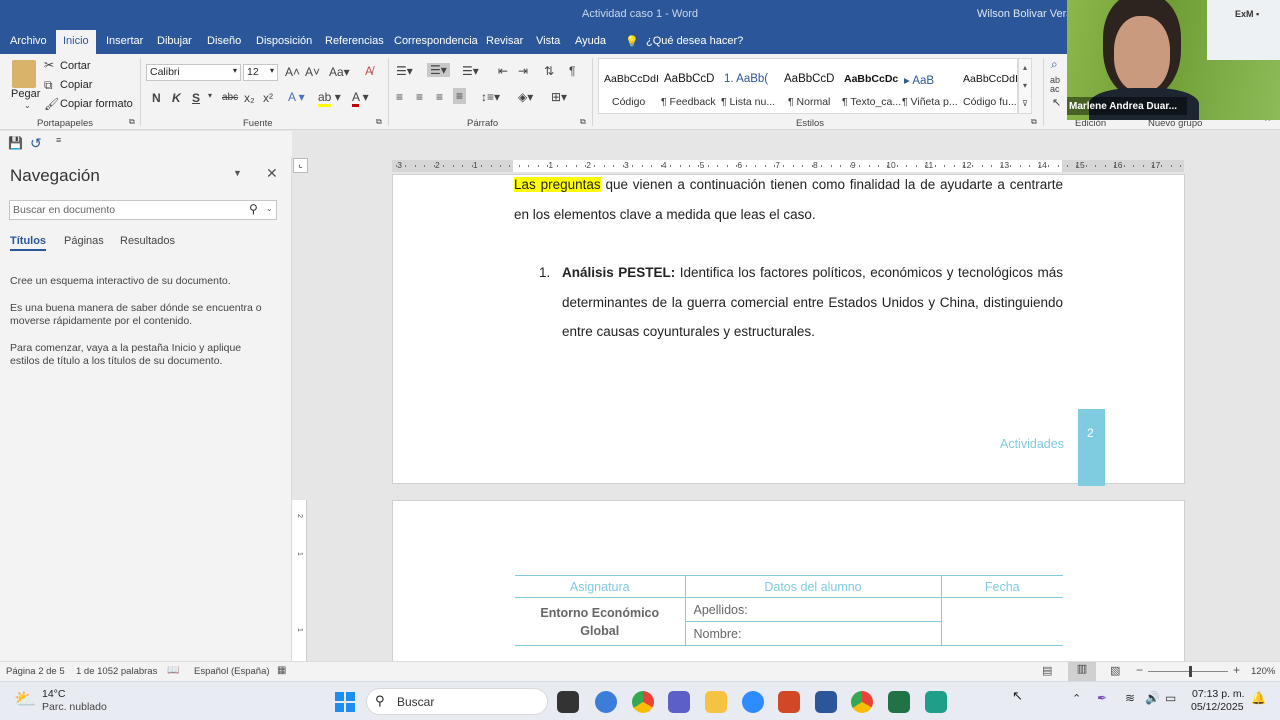 Image resolution: width=1280 pixels, height=720 pixels. Describe the element at coordinates (679, 702) in the screenshot. I see `teams-icon` at that location.